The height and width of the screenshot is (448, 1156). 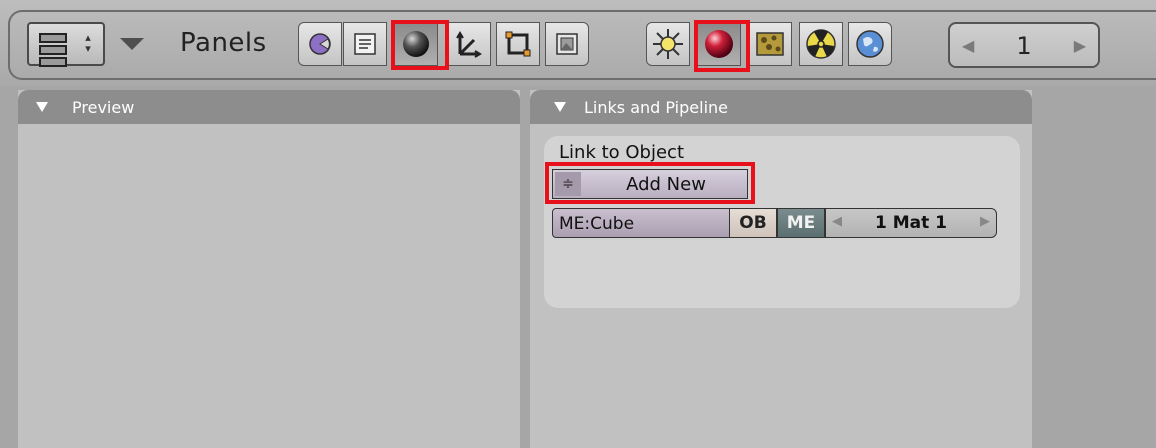 I want to click on logic-button, so click(x=320, y=44).